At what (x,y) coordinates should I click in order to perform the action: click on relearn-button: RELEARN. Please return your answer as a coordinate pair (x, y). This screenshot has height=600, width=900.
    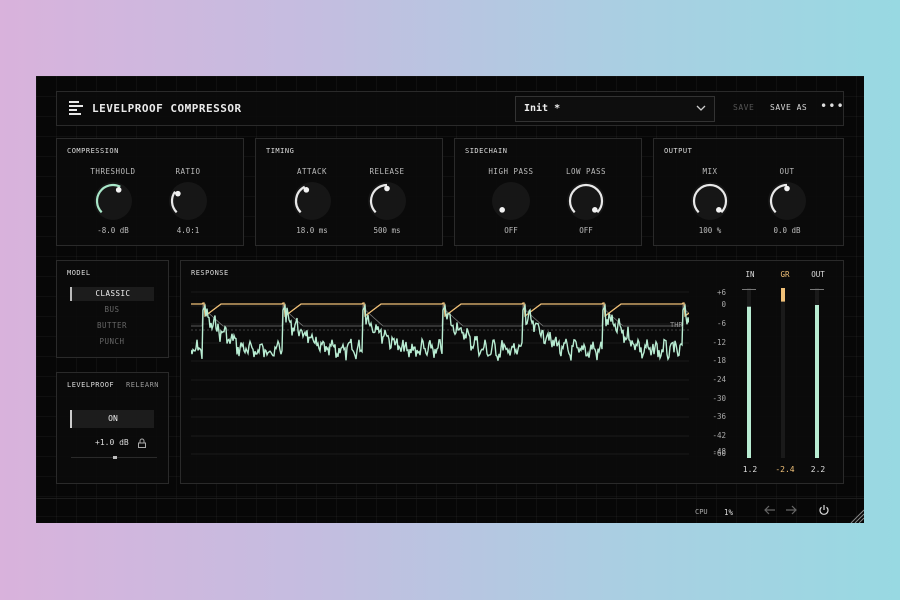
    Looking at the image, I should click on (142, 385).